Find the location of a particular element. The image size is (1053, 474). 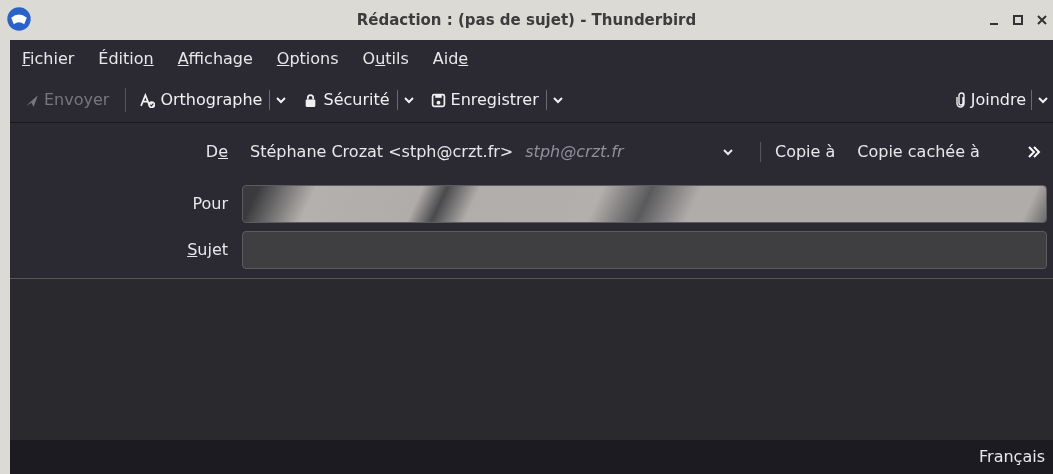

menu-item: Outils is located at coordinates (385, 59).